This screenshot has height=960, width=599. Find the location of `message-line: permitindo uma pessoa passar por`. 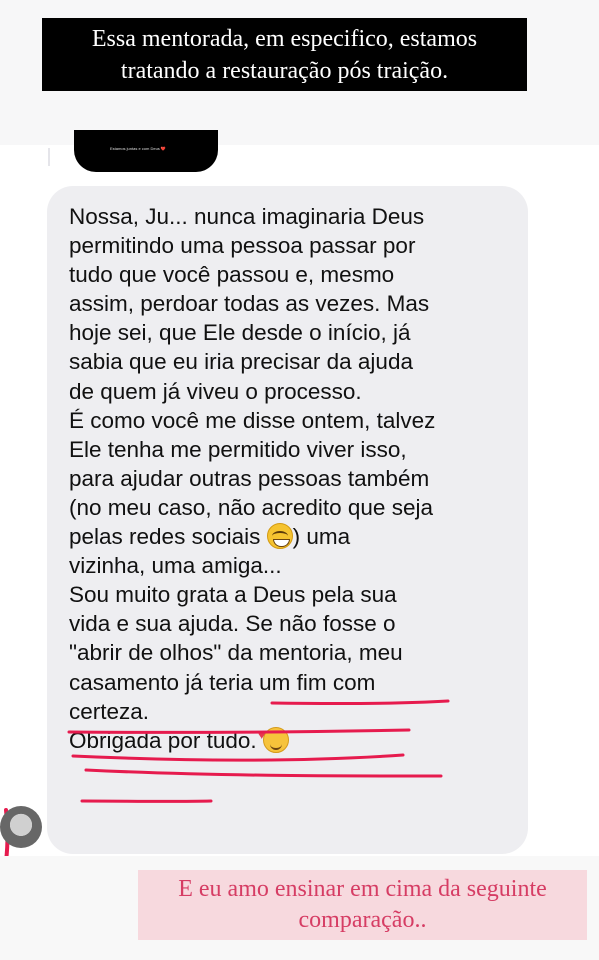

message-line: permitindo uma pessoa passar por is located at coordinates (242, 246).